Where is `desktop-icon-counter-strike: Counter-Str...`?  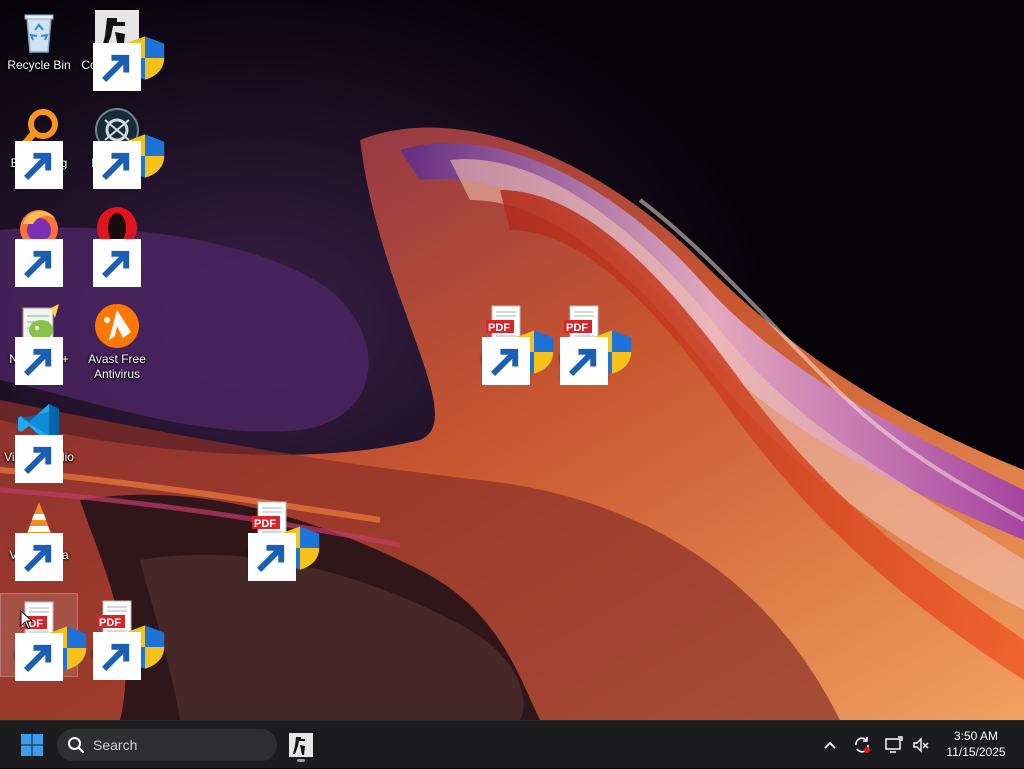
desktop-icon-counter-strike: Counter-Str... is located at coordinates (121, 47).